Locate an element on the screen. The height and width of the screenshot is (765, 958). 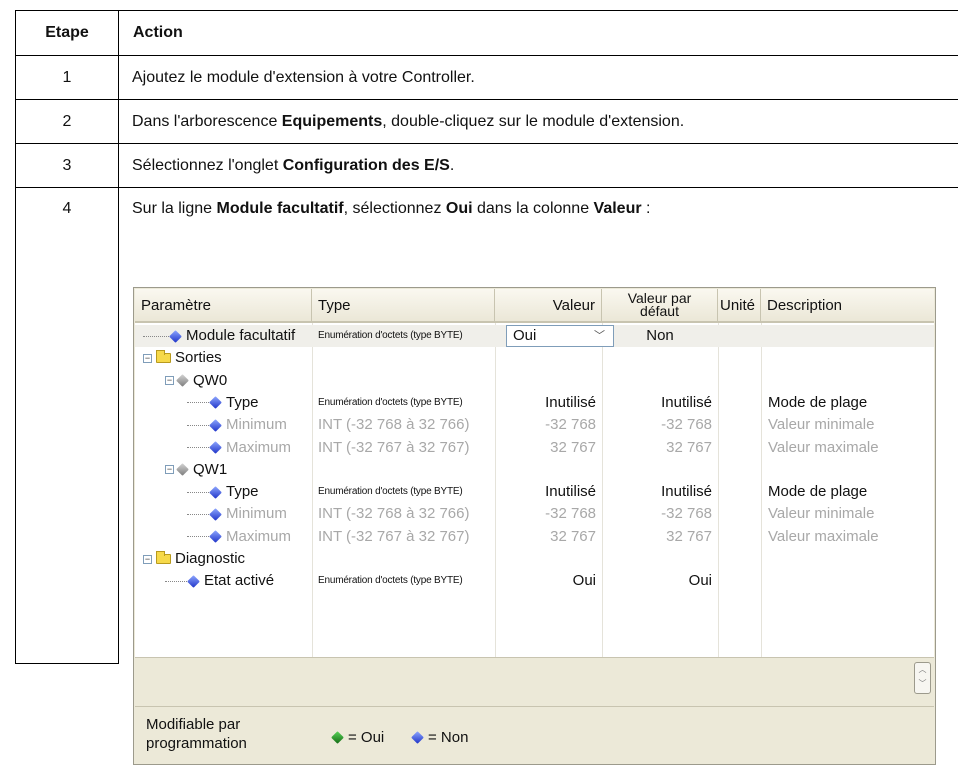
description-cell: Valeur minimale is located at coordinates (851, 514).